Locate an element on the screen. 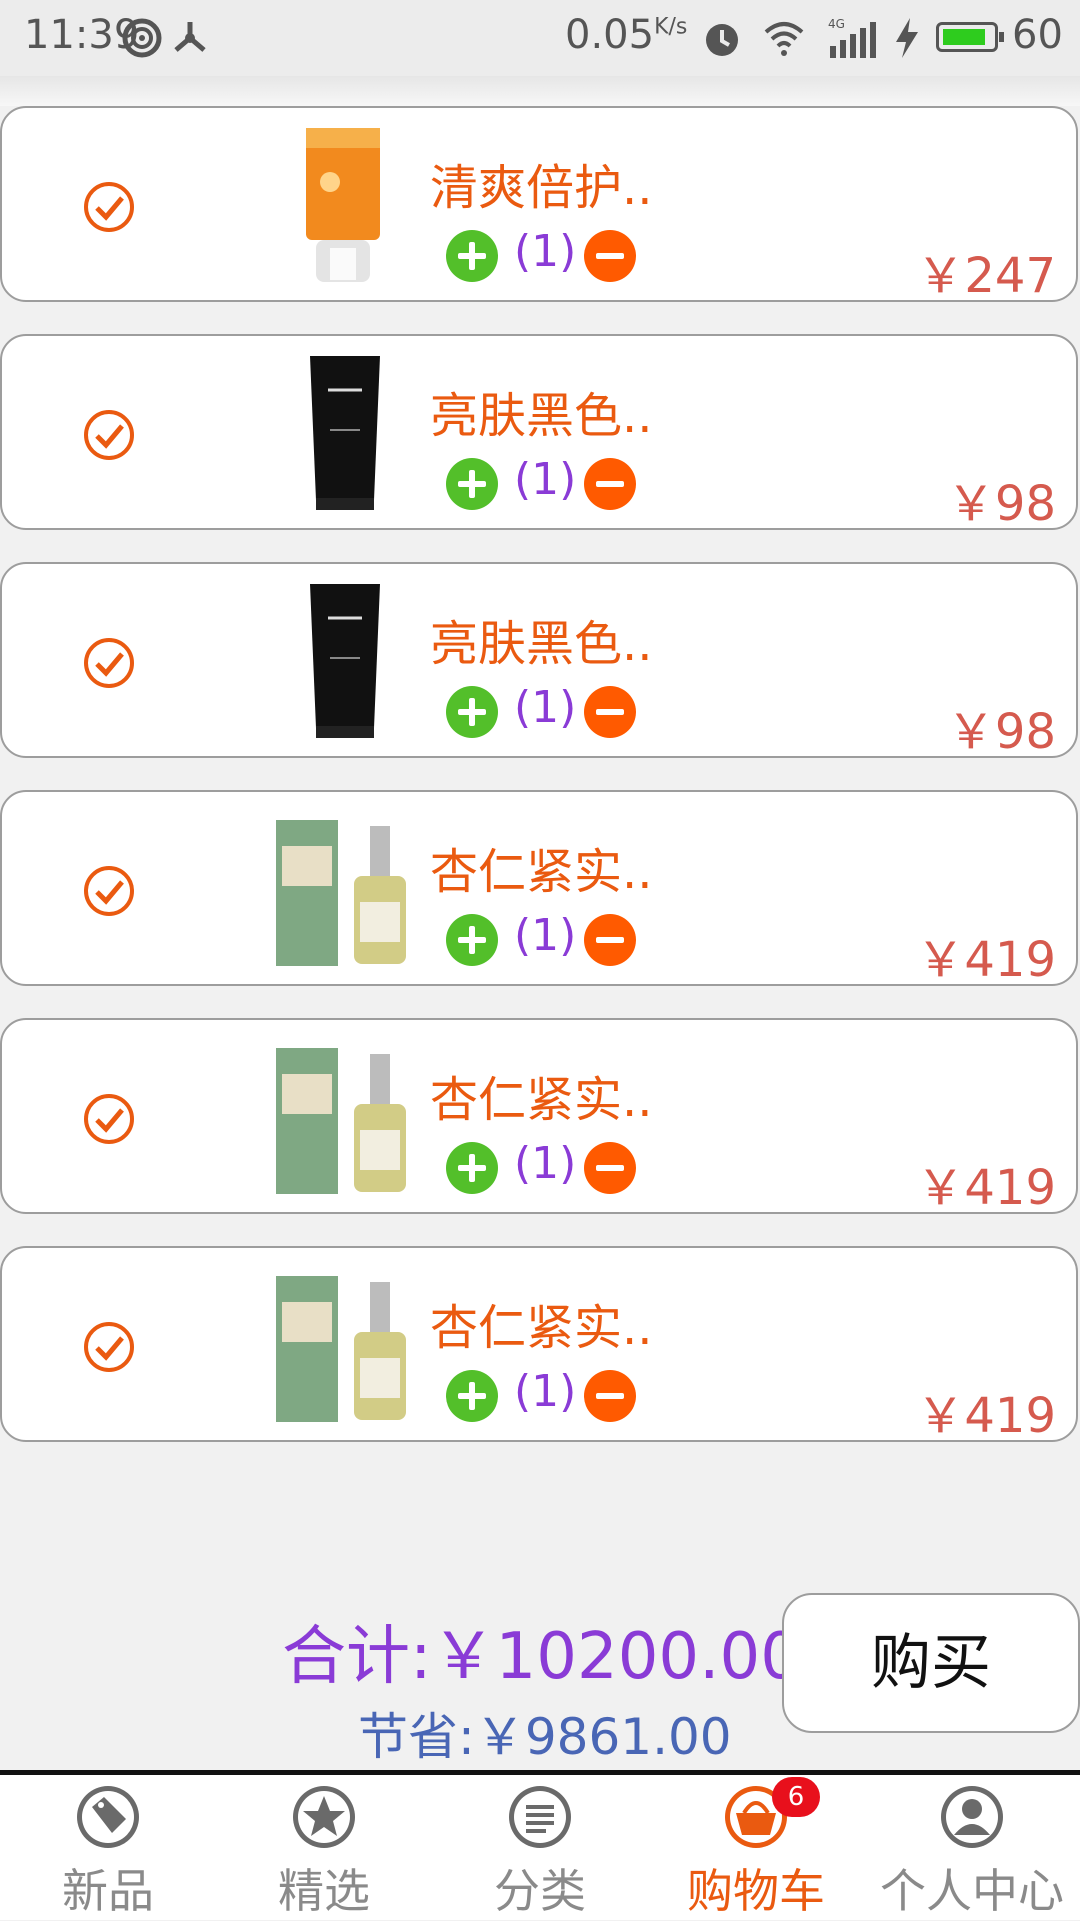 The image size is (1080, 1921). signal-icon: 4G is located at coordinates (852, 37).